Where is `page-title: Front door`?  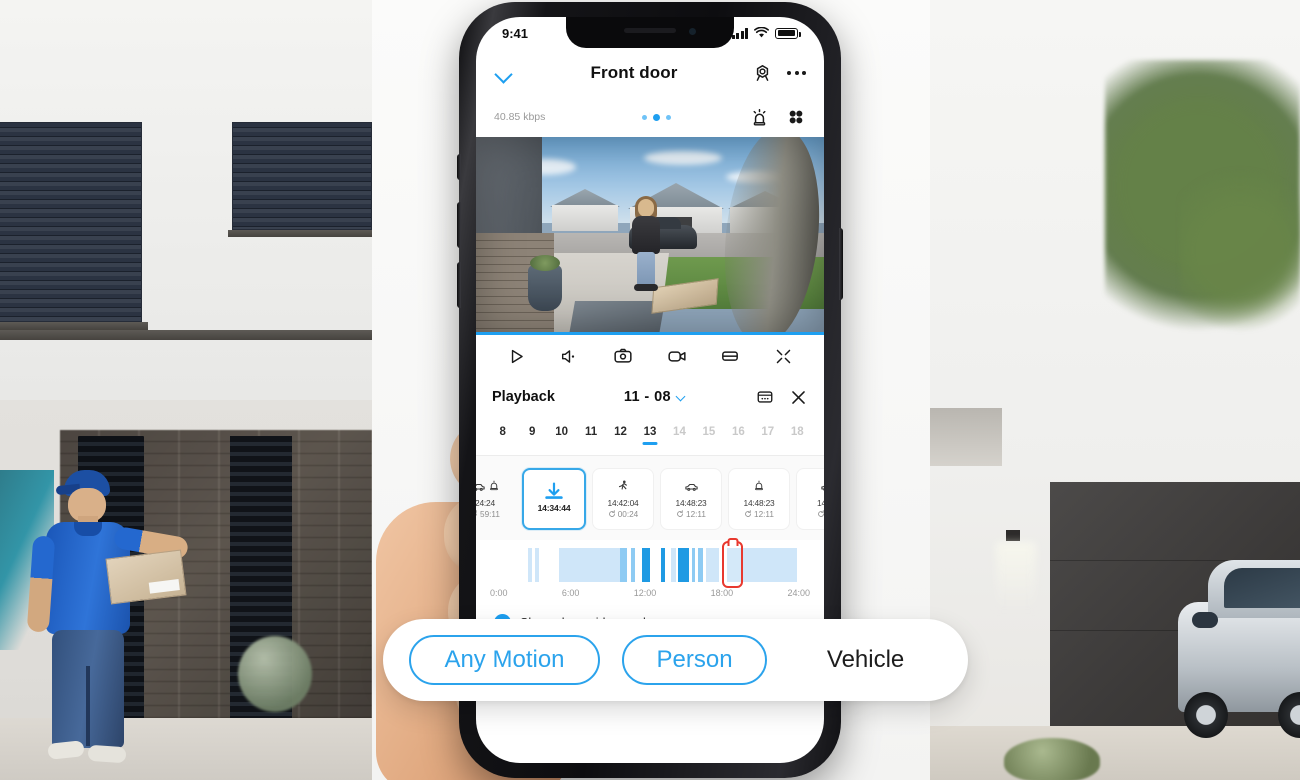 page-title: Front door is located at coordinates (634, 72).